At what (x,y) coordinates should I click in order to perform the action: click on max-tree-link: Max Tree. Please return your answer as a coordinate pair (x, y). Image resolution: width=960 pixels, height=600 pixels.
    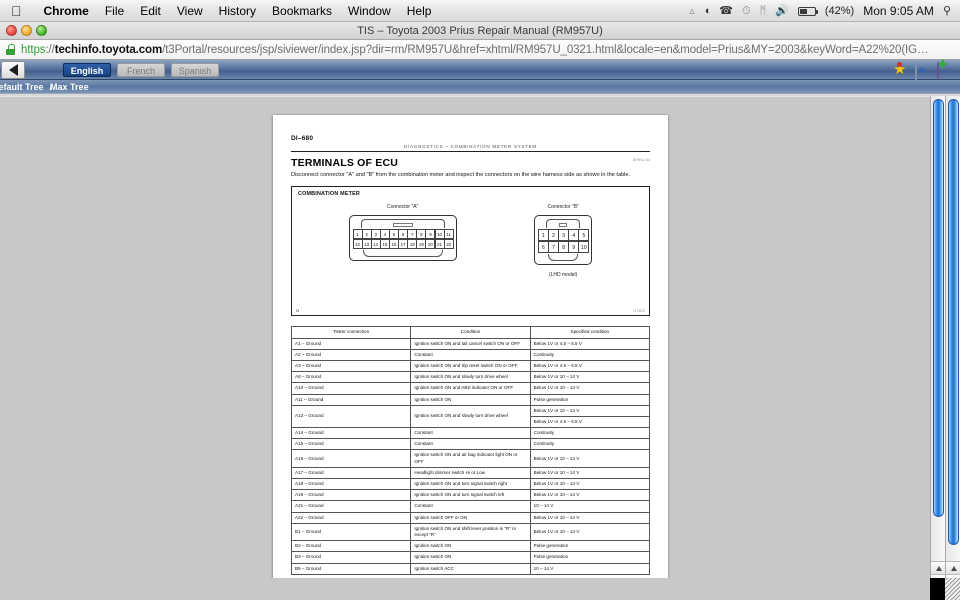
    Looking at the image, I should click on (69, 87).